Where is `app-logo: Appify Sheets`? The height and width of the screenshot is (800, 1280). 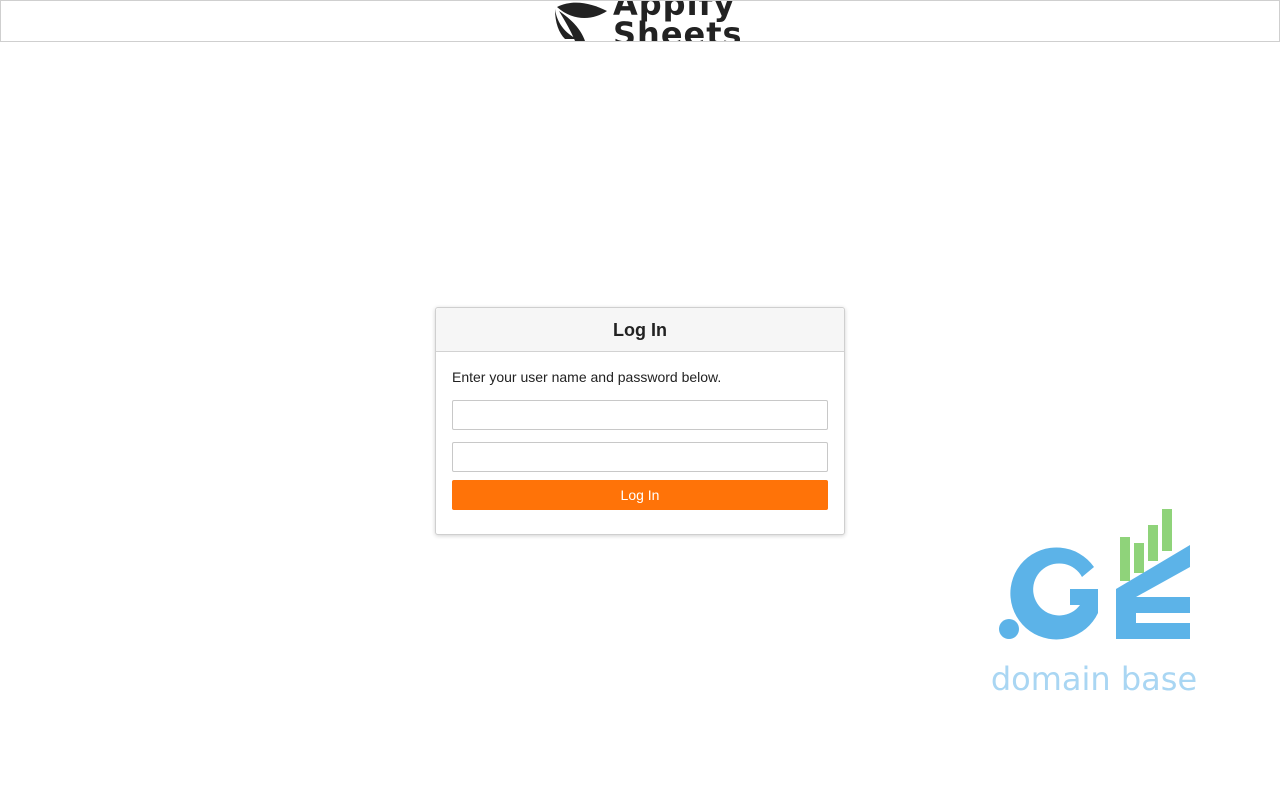
app-logo: Appify Sheets is located at coordinates (646, 20).